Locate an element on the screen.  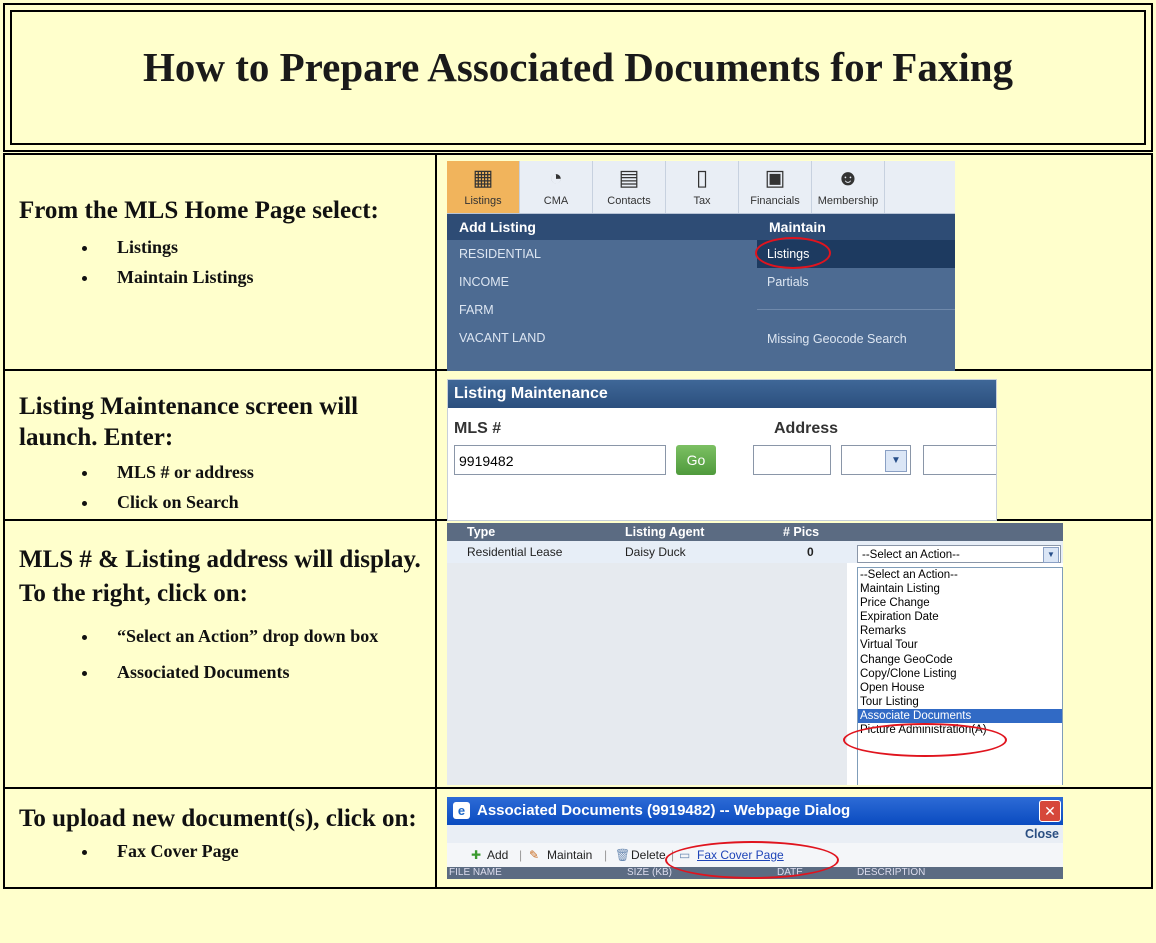
option-item: Price Change is located at coordinates (960, 603).